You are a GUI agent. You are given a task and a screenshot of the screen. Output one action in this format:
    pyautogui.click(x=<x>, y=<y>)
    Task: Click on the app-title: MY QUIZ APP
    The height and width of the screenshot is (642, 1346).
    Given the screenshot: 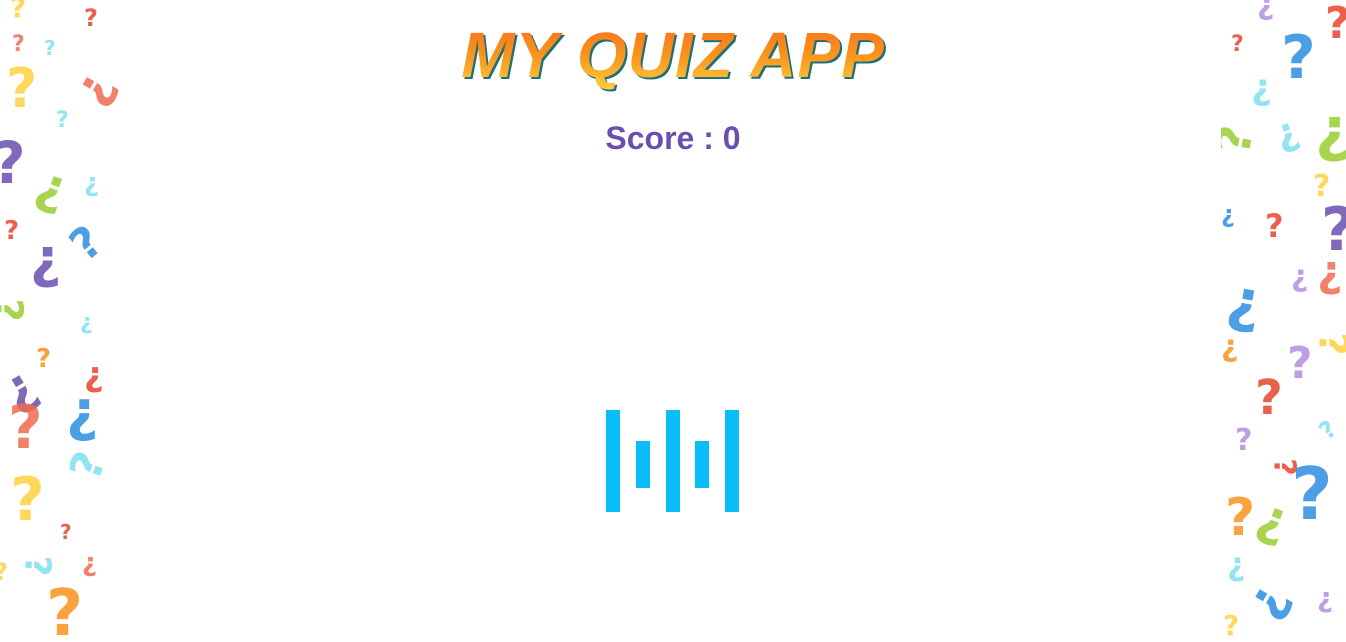 What is the action you would take?
    pyautogui.click(x=673, y=55)
    